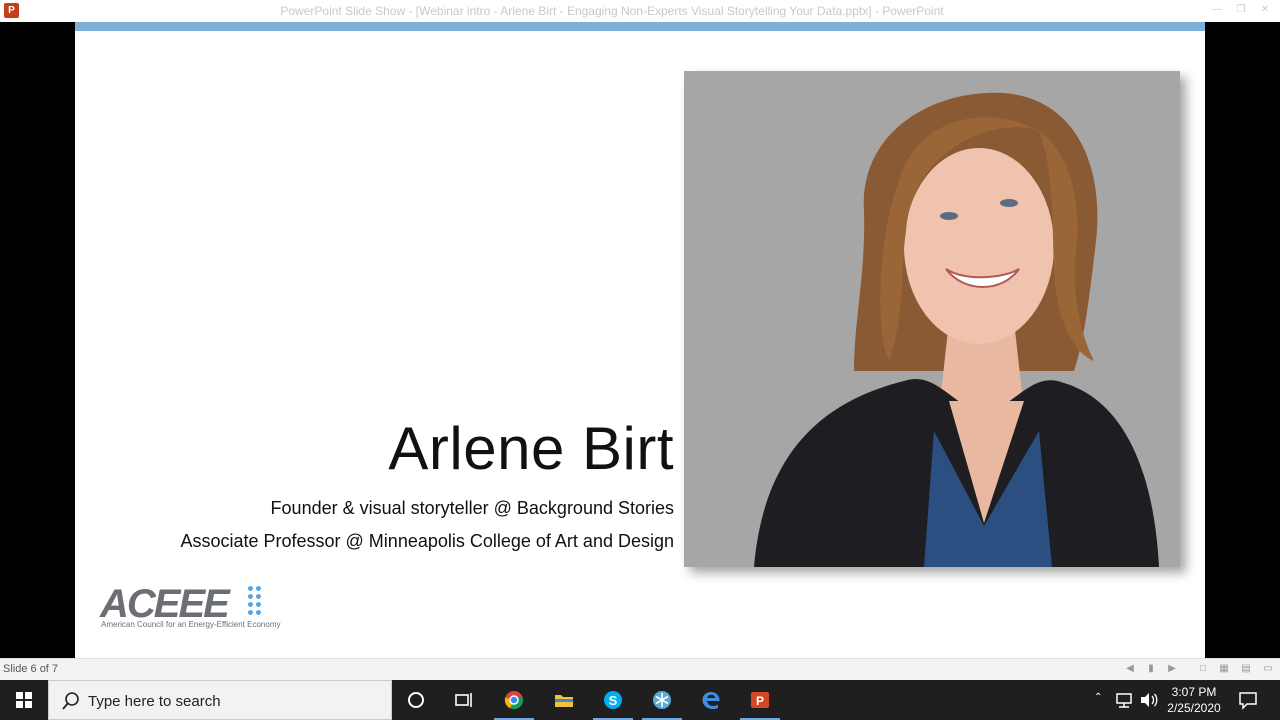 The image size is (1280, 720). Describe the element at coordinates (1124, 700) in the screenshot. I see `network-icon` at that location.